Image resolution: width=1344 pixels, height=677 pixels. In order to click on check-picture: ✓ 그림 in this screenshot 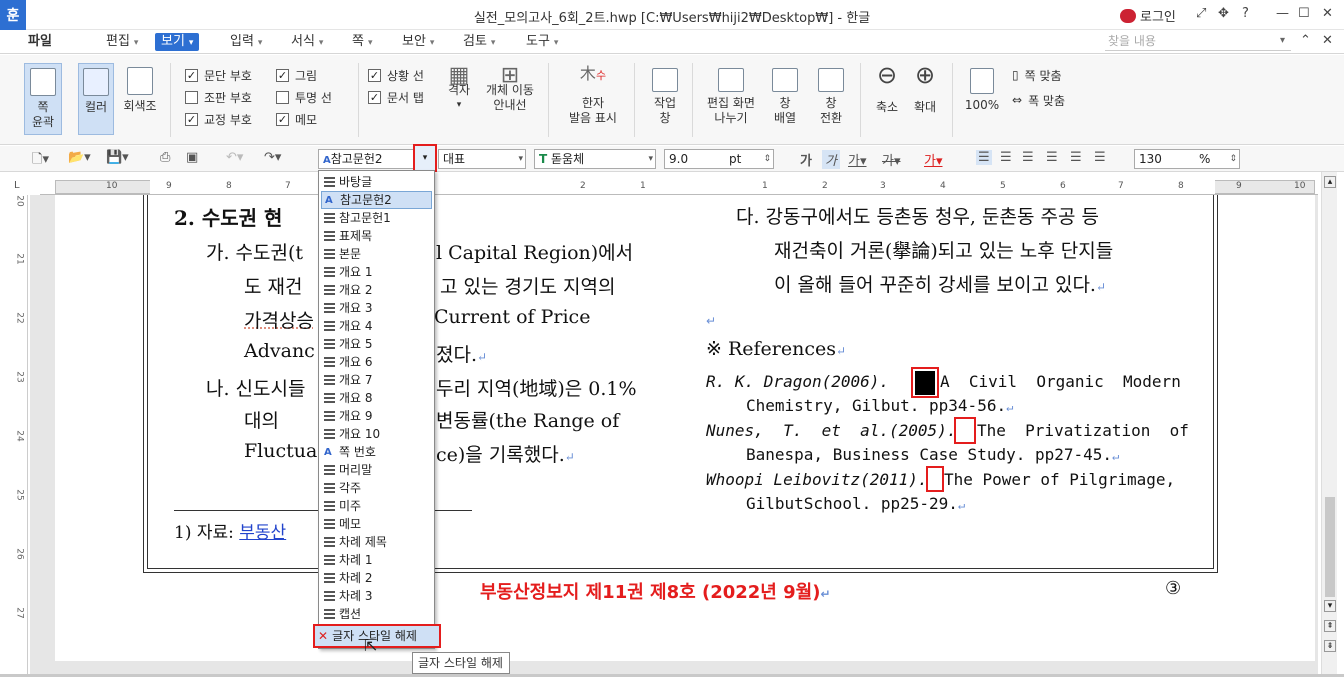, I will do `click(318, 75)`.